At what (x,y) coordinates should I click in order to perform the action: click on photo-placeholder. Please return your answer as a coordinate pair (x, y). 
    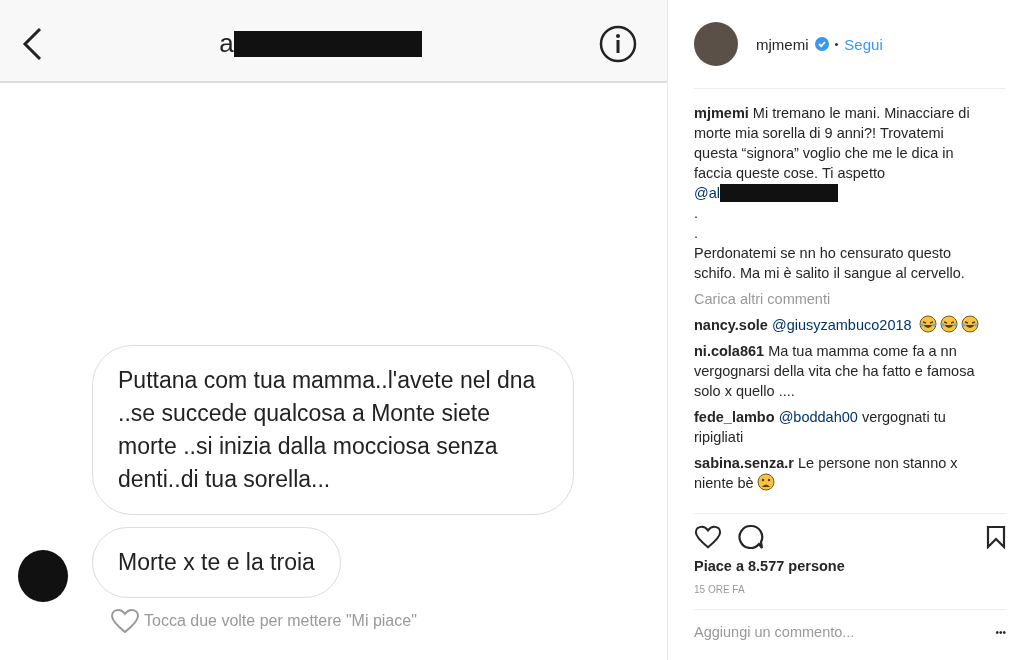
    Looking at the image, I should click on (716, 44).